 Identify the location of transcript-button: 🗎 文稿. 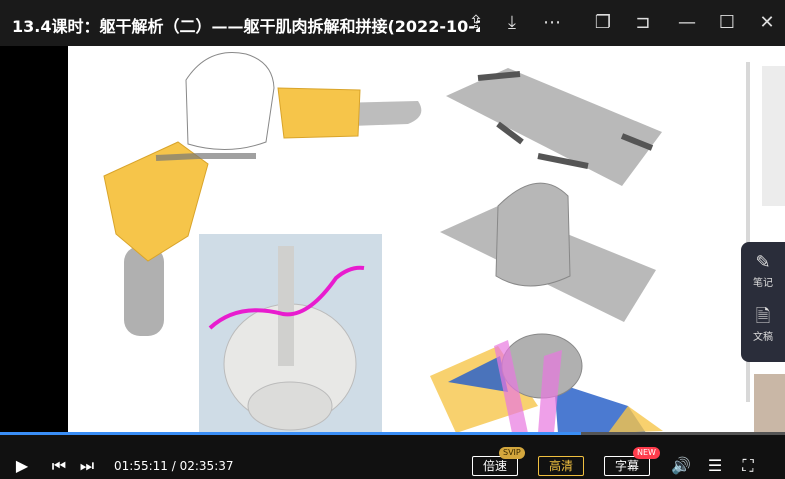
(763, 324).